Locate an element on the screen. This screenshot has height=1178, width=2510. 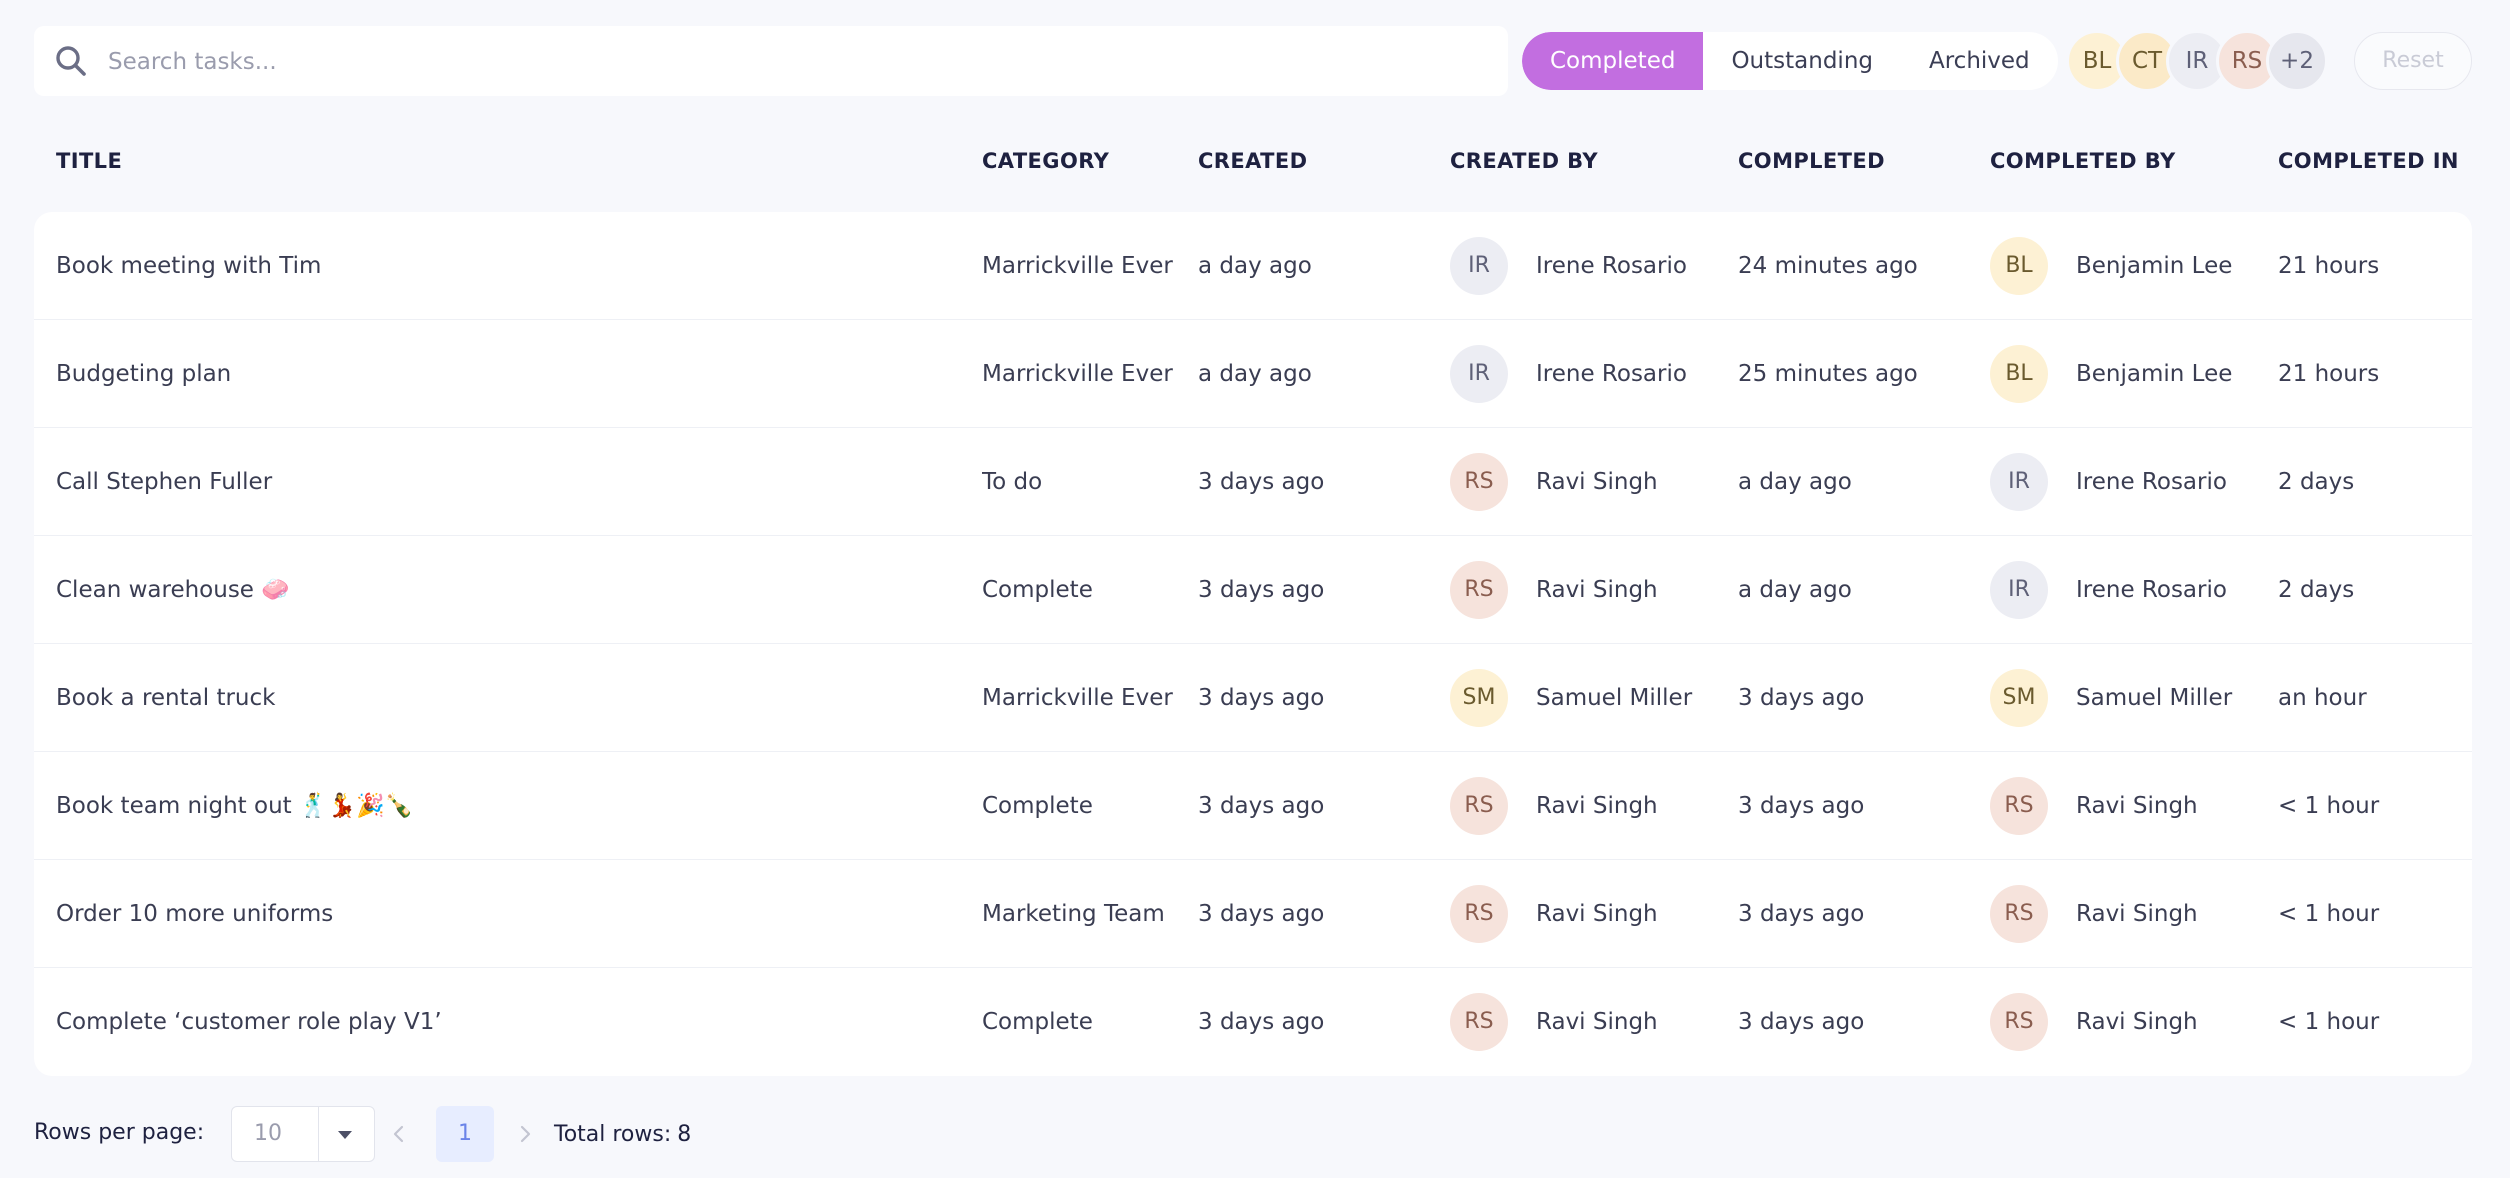
tab-outstanding: Outstanding is located at coordinates (1802, 61).